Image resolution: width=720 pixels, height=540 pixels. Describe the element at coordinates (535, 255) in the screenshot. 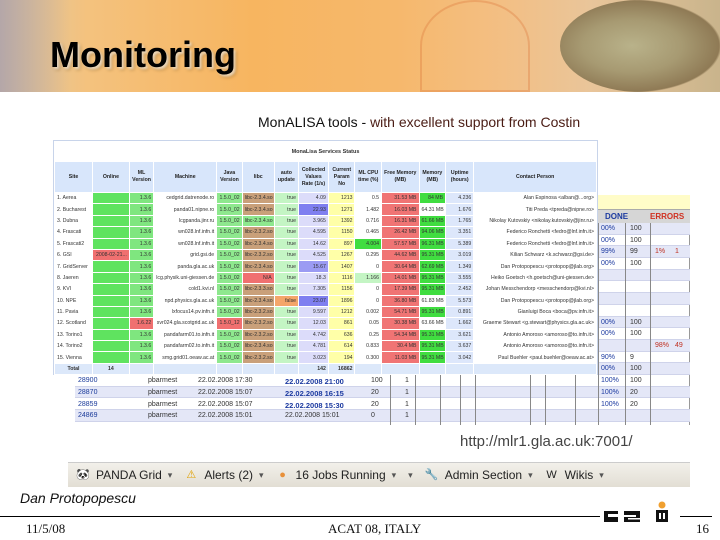

I see `table-cell: Kilian Schwarz <k.schwarz@gsi.de>` at that location.